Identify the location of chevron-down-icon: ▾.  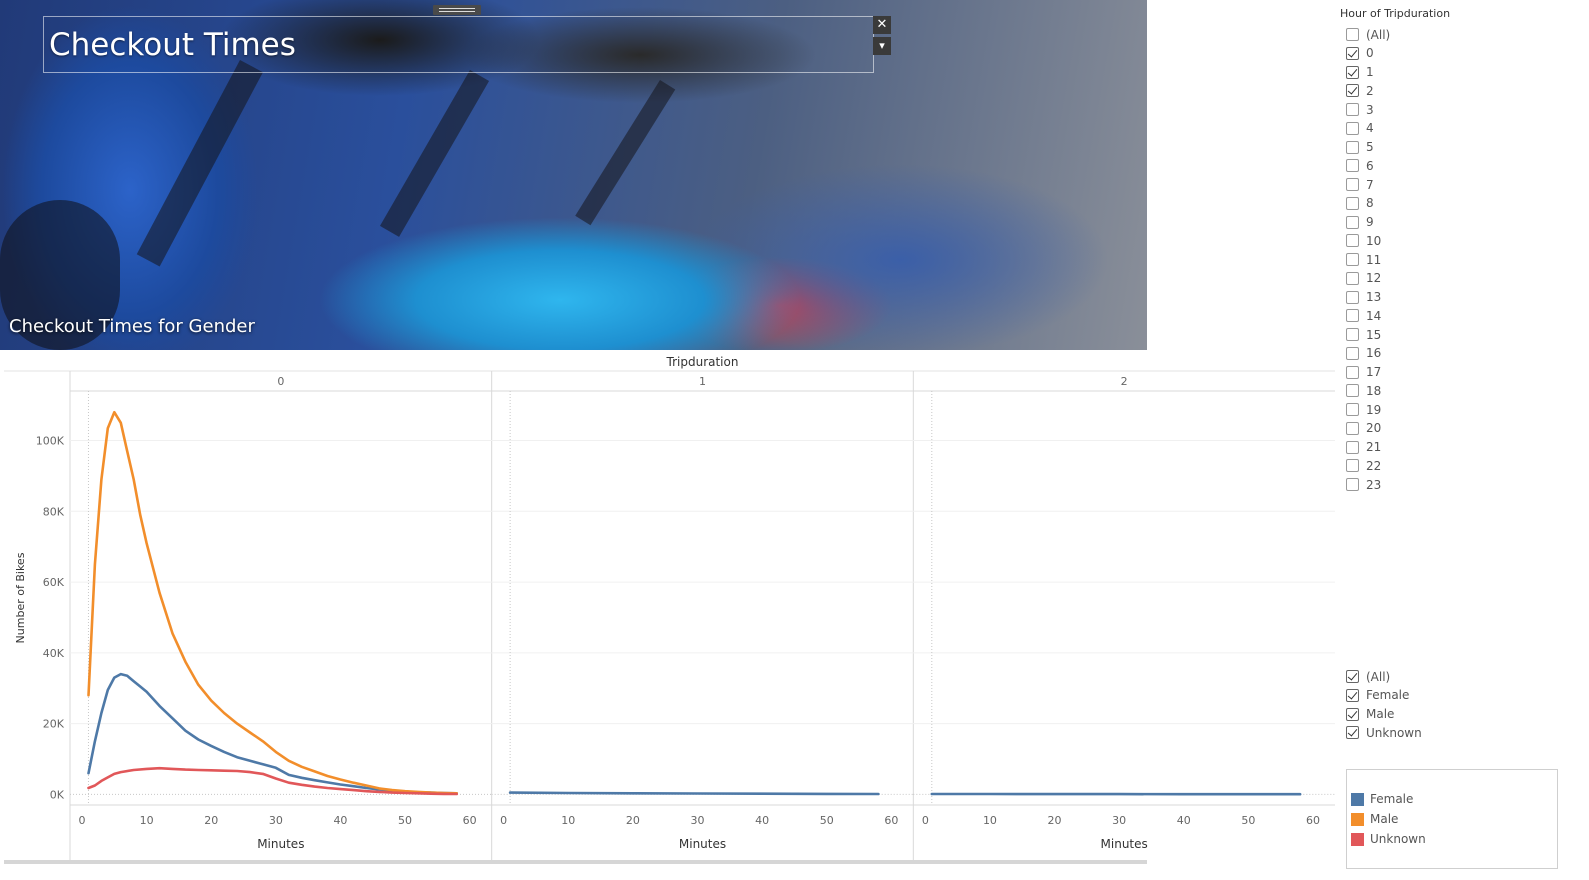
(882, 46).